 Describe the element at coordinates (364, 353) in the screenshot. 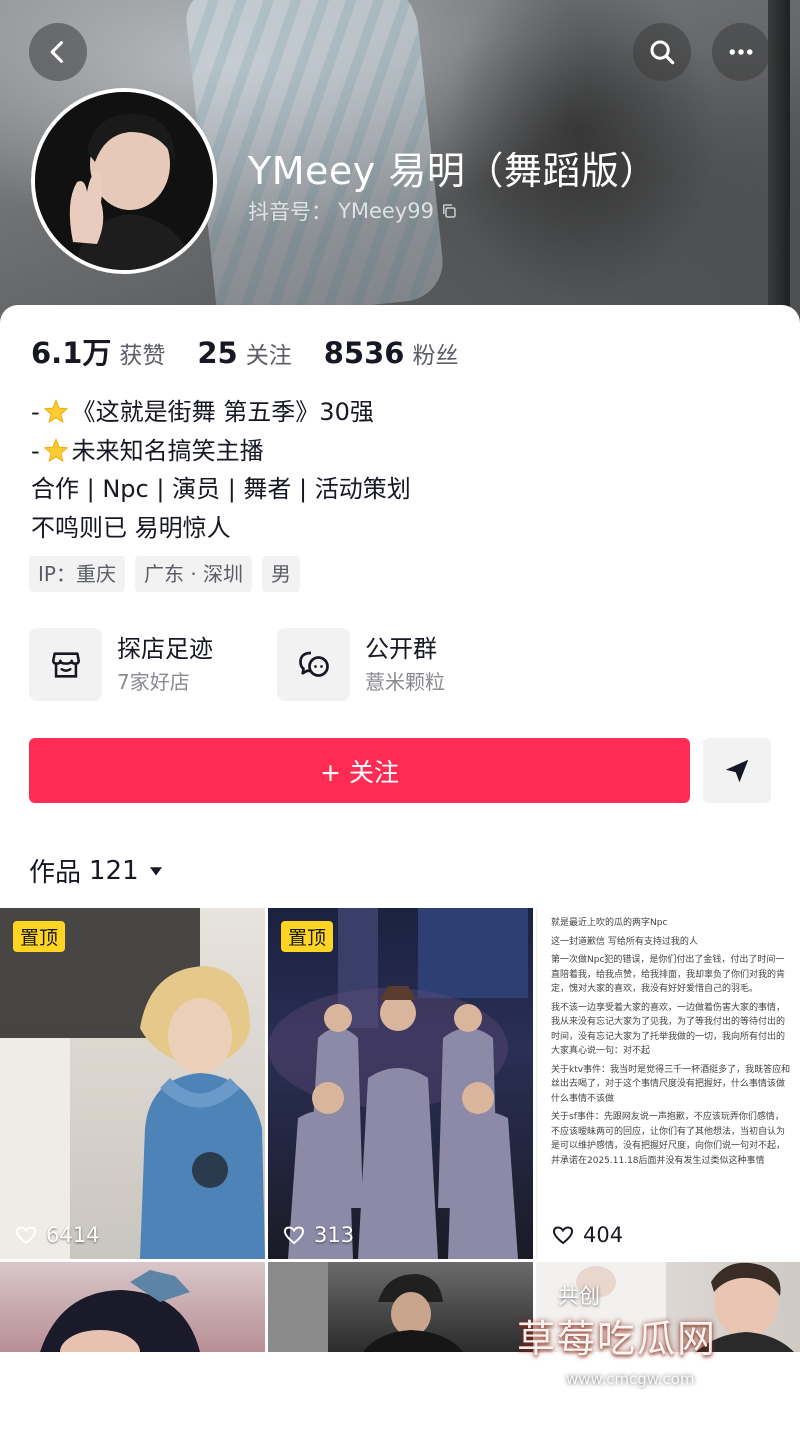

I see `stat-value: 8536` at that location.